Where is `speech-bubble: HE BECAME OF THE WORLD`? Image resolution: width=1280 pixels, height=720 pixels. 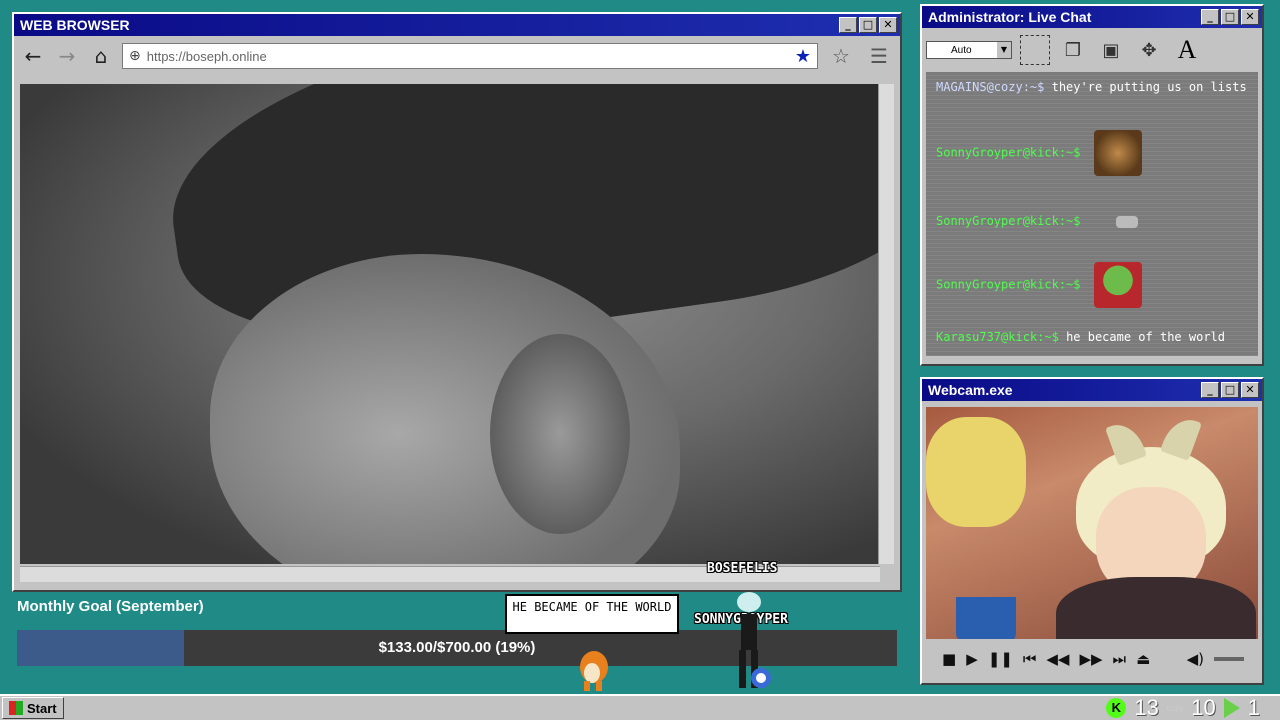
speech-bubble: HE BECAME OF THE WORLD is located at coordinates (592, 614).